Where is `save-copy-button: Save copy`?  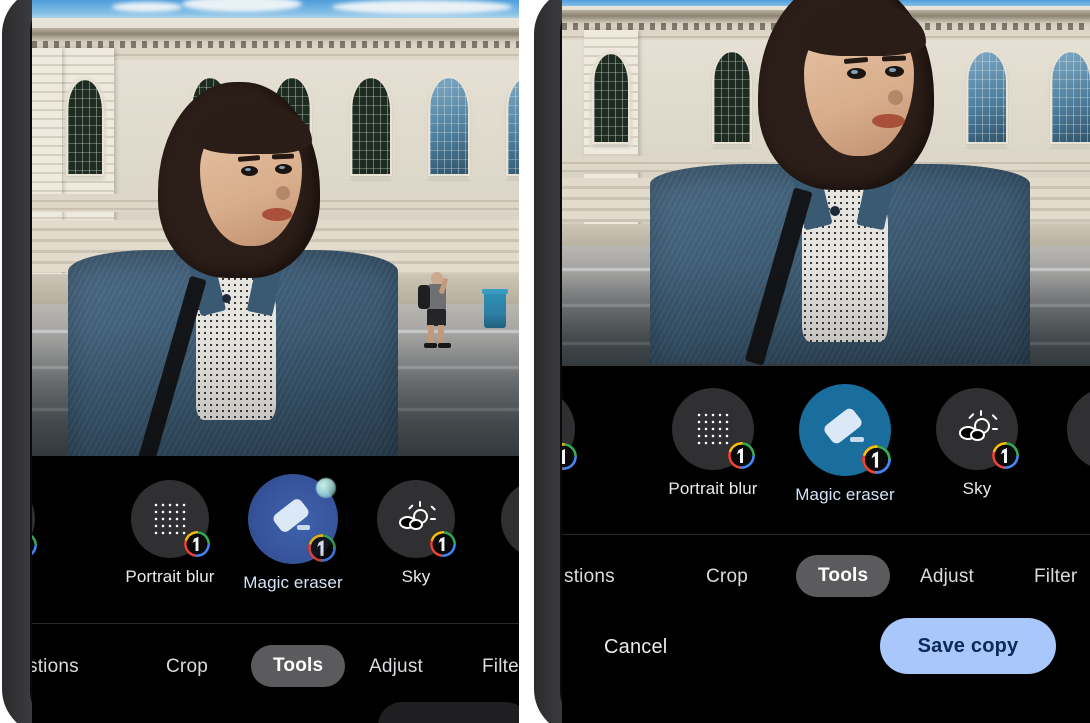
save-copy-button: Save copy is located at coordinates (968, 646).